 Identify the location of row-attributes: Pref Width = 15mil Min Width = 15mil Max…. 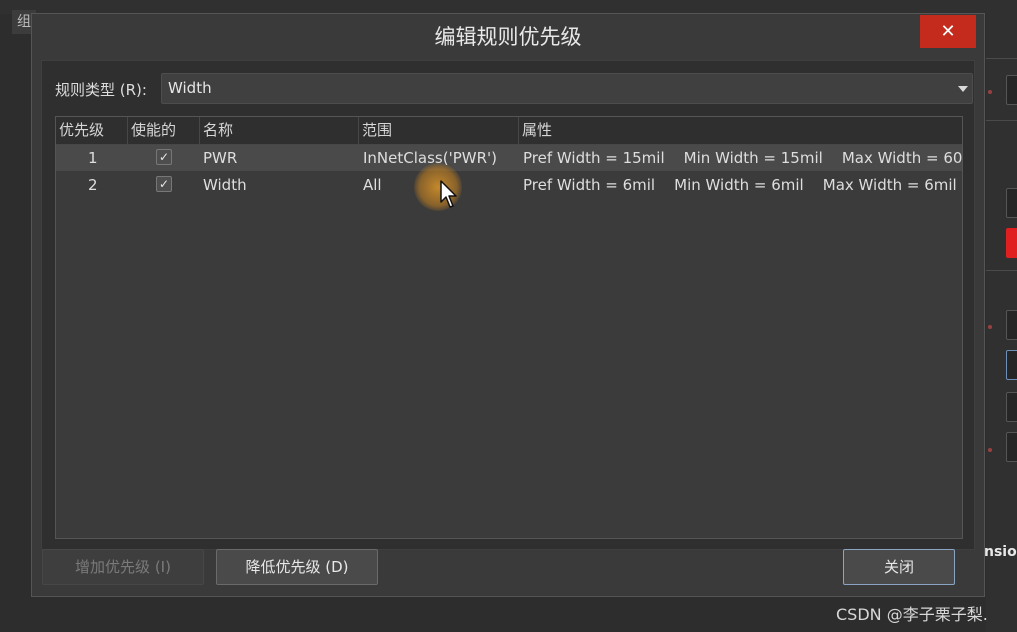
(743, 158).